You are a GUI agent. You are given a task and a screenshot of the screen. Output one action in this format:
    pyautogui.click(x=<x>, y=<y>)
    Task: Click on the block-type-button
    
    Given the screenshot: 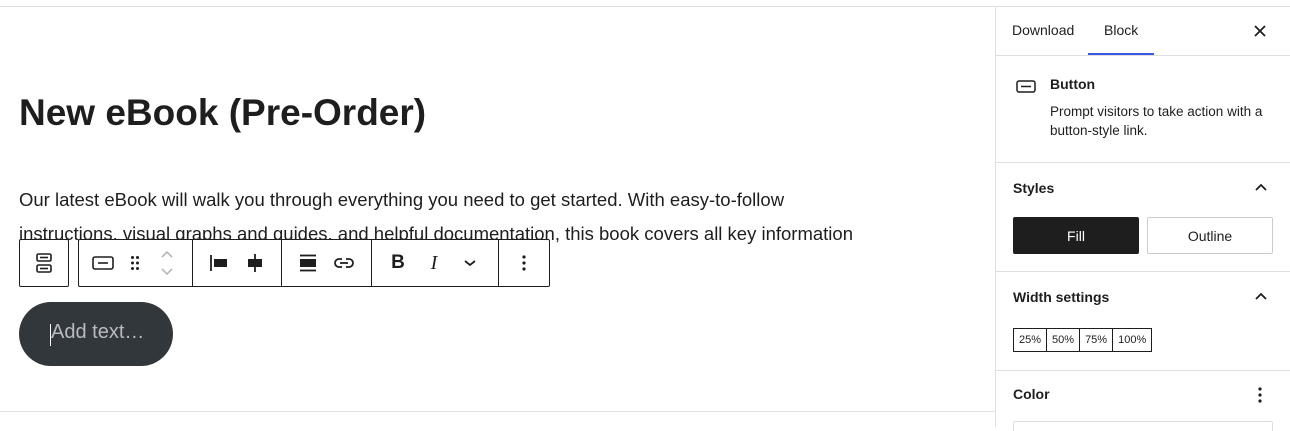 What is the action you would take?
    pyautogui.click(x=103, y=263)
    